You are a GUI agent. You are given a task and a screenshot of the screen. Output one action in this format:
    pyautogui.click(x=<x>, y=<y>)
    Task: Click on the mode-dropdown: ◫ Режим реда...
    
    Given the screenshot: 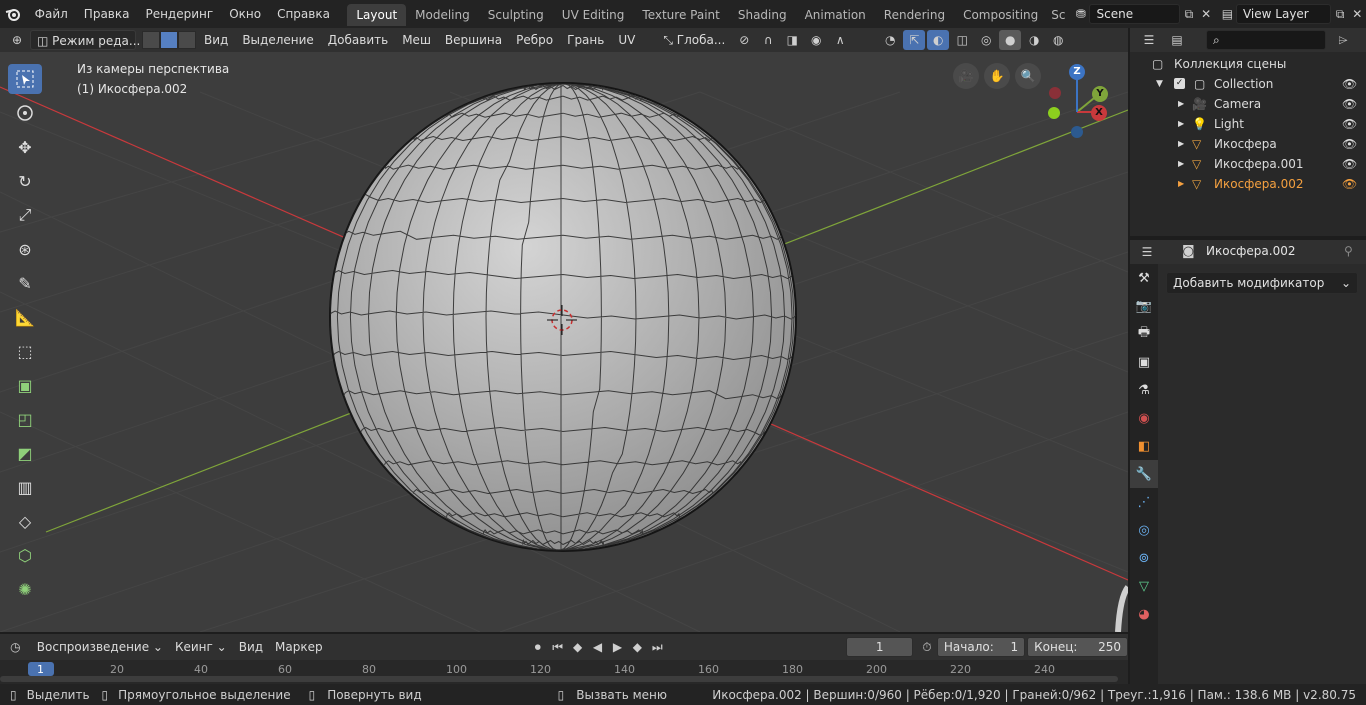 What is the action you would take?
    pyautogui.click(x=85, y=40)
    